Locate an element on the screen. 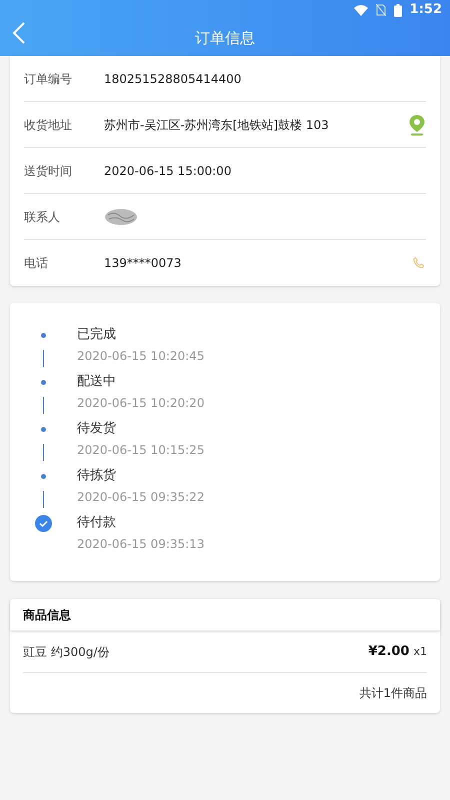  location-pin-icon is located at coordinates (417, 125).